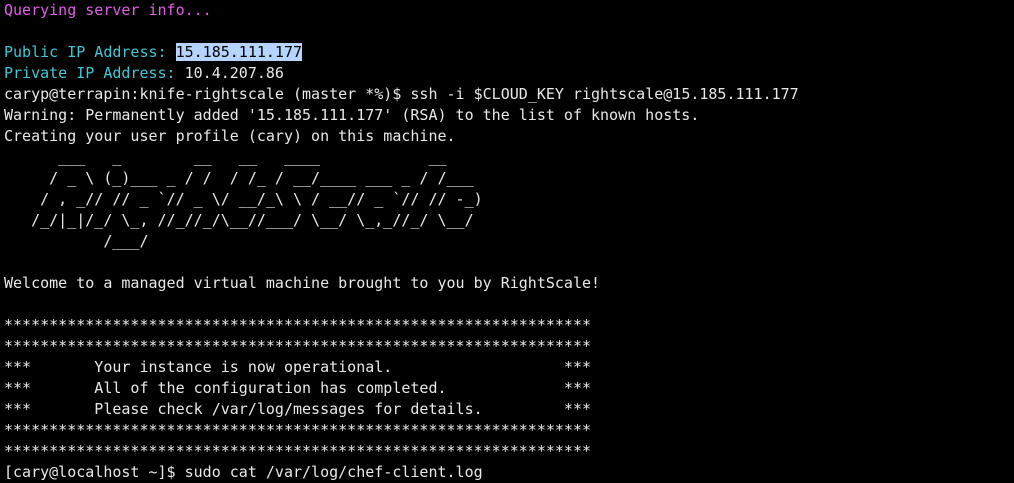  I want to click on banner-line: /___/, so click(76, 241).